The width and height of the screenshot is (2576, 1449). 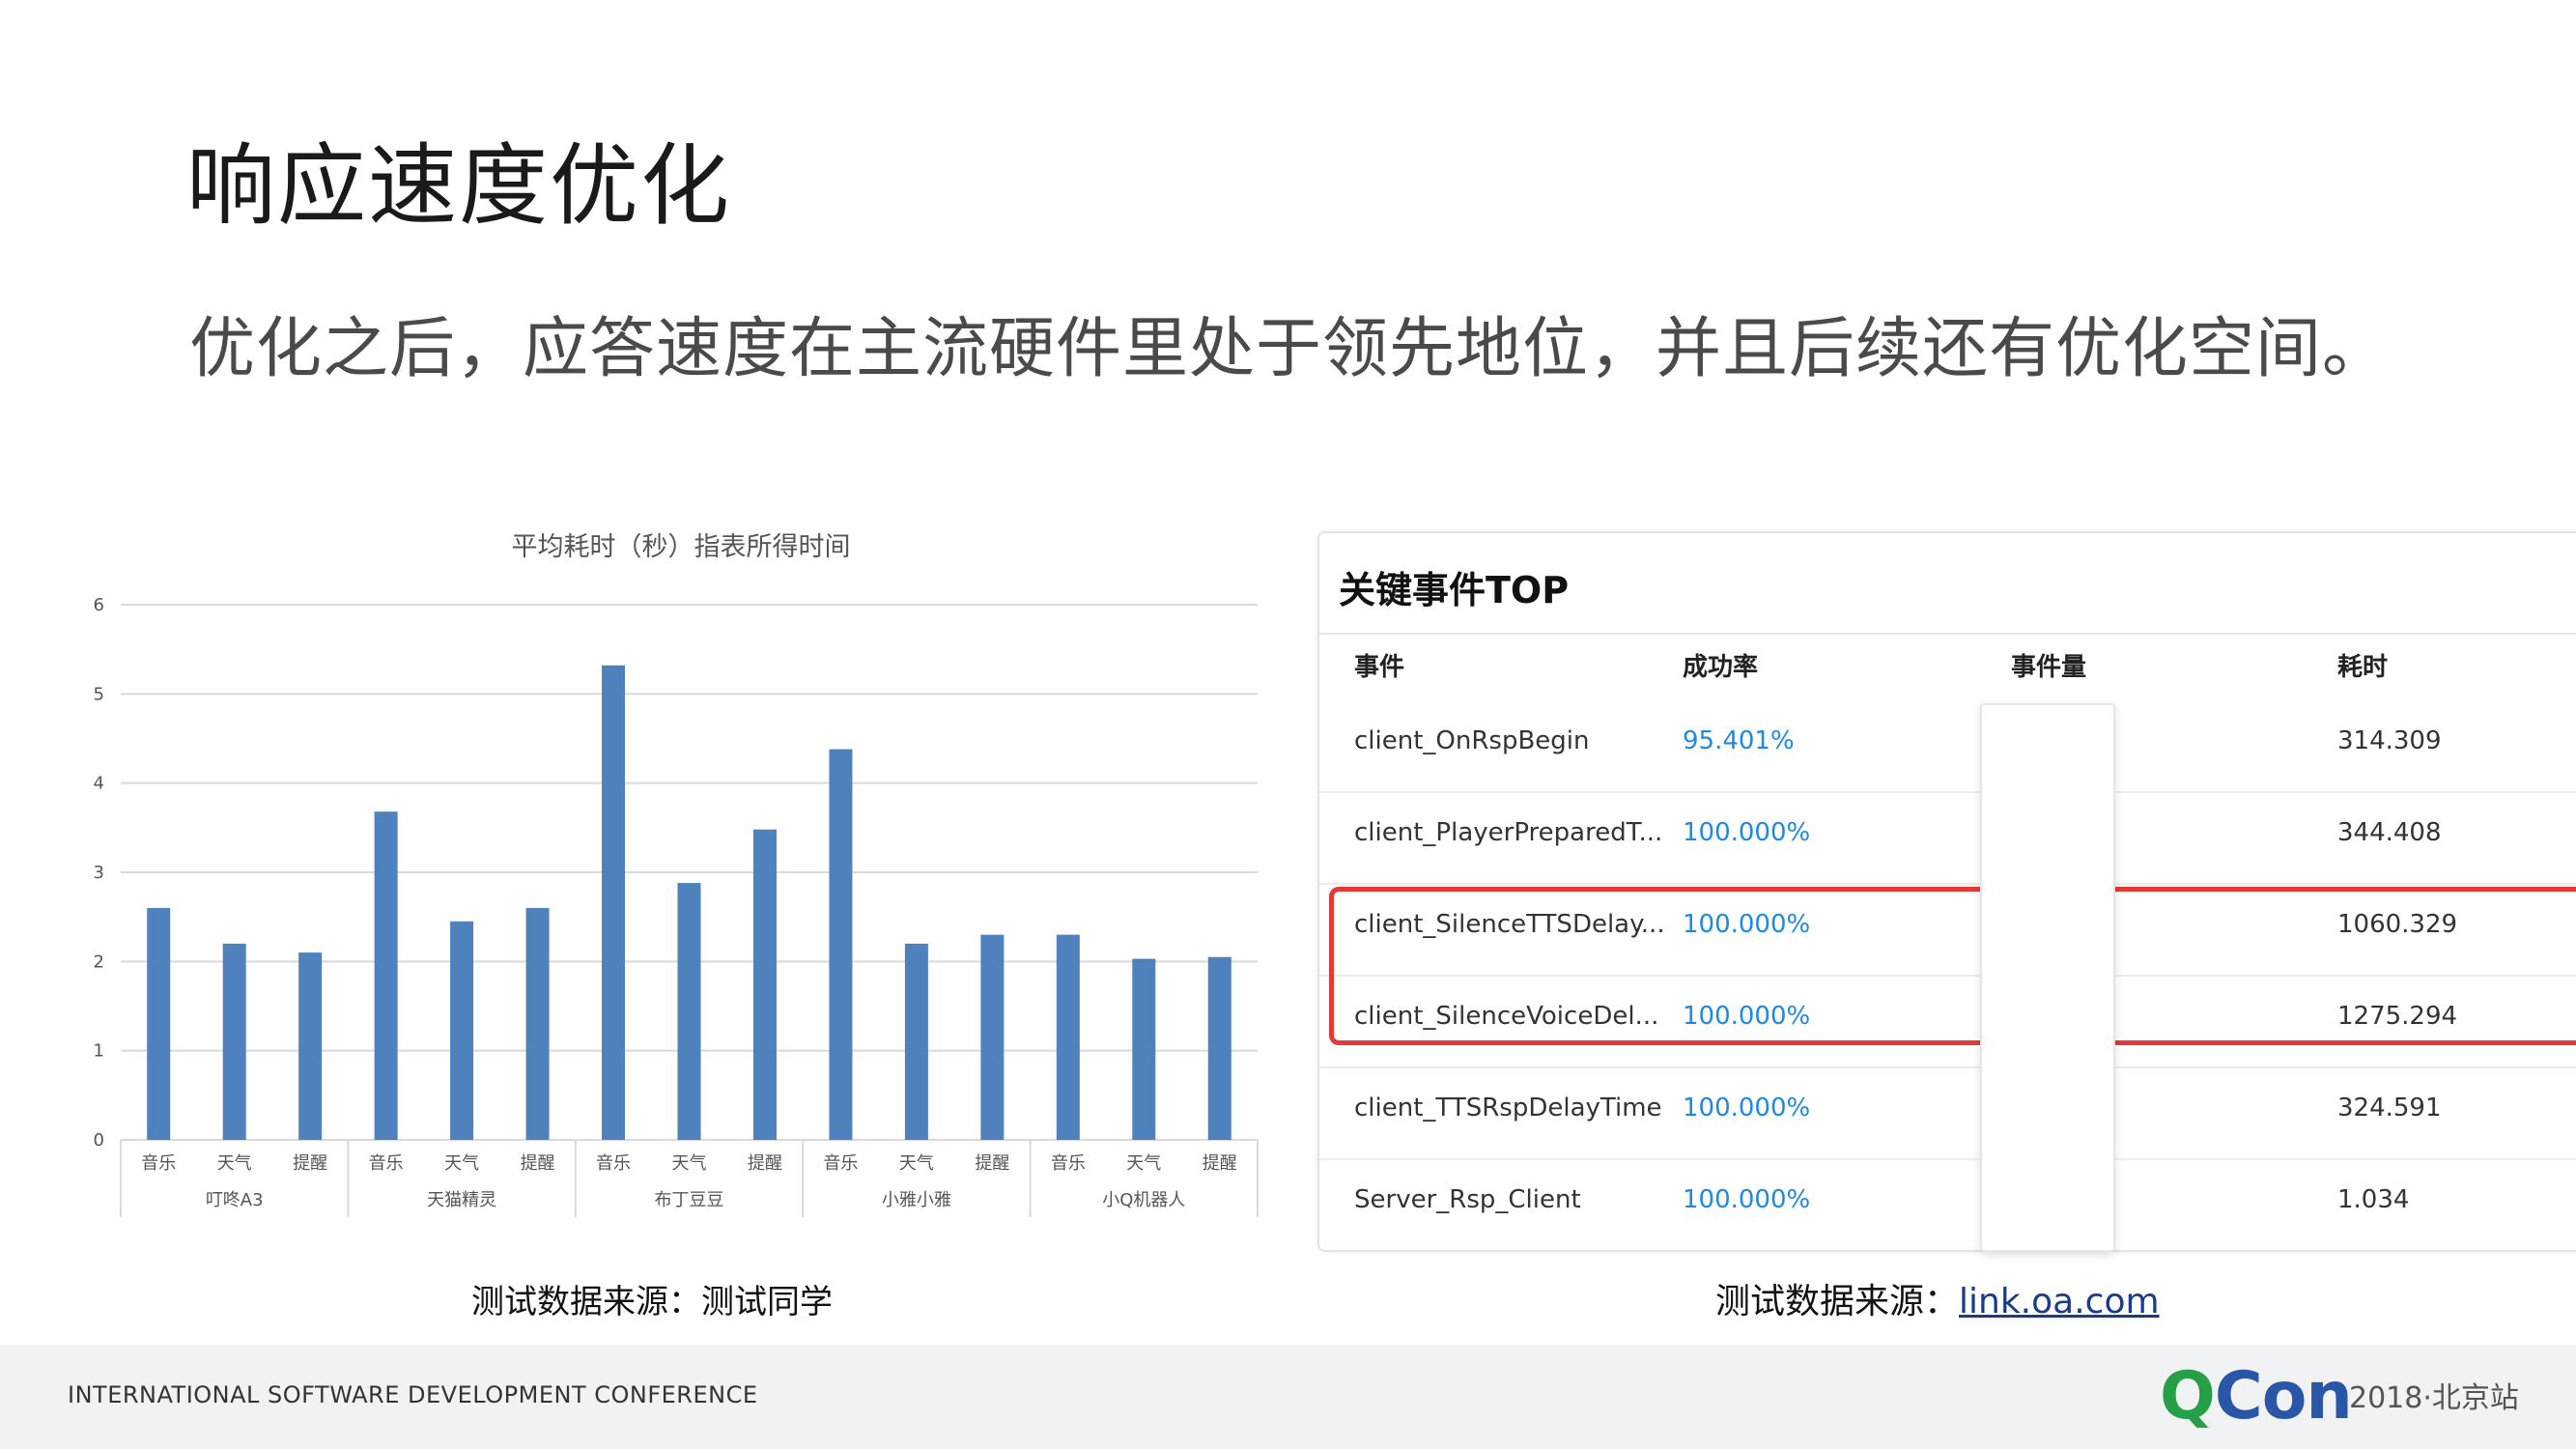 What do you see at coordinates (235, 1200) in the screenshot?
I see `x-group-label: 叮咚A3` at bounding box center [235, 1200].